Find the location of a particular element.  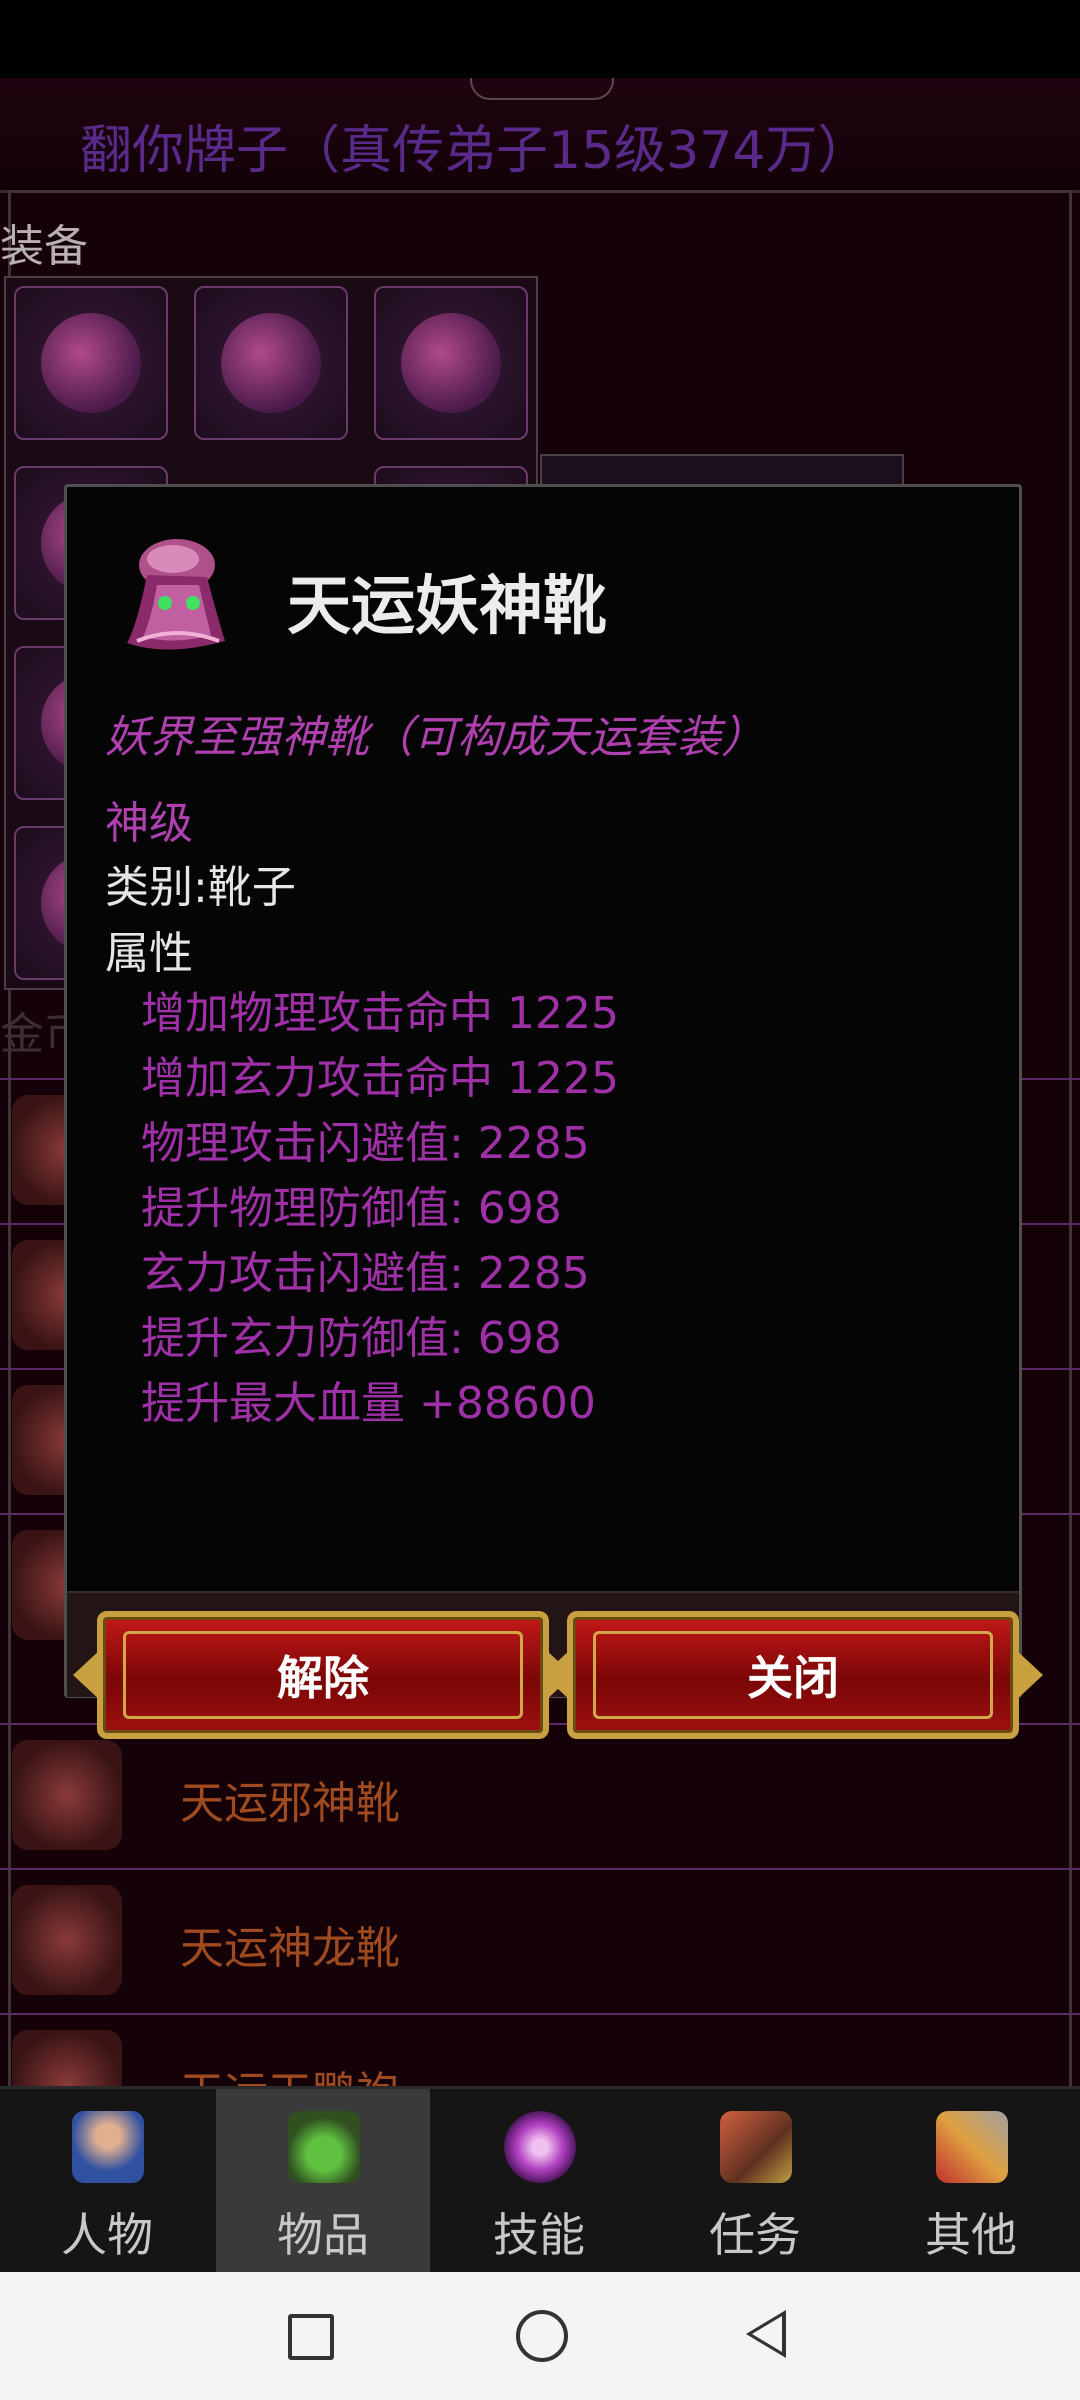

tab-label: 其他 is located at coordinates (971, 2235).